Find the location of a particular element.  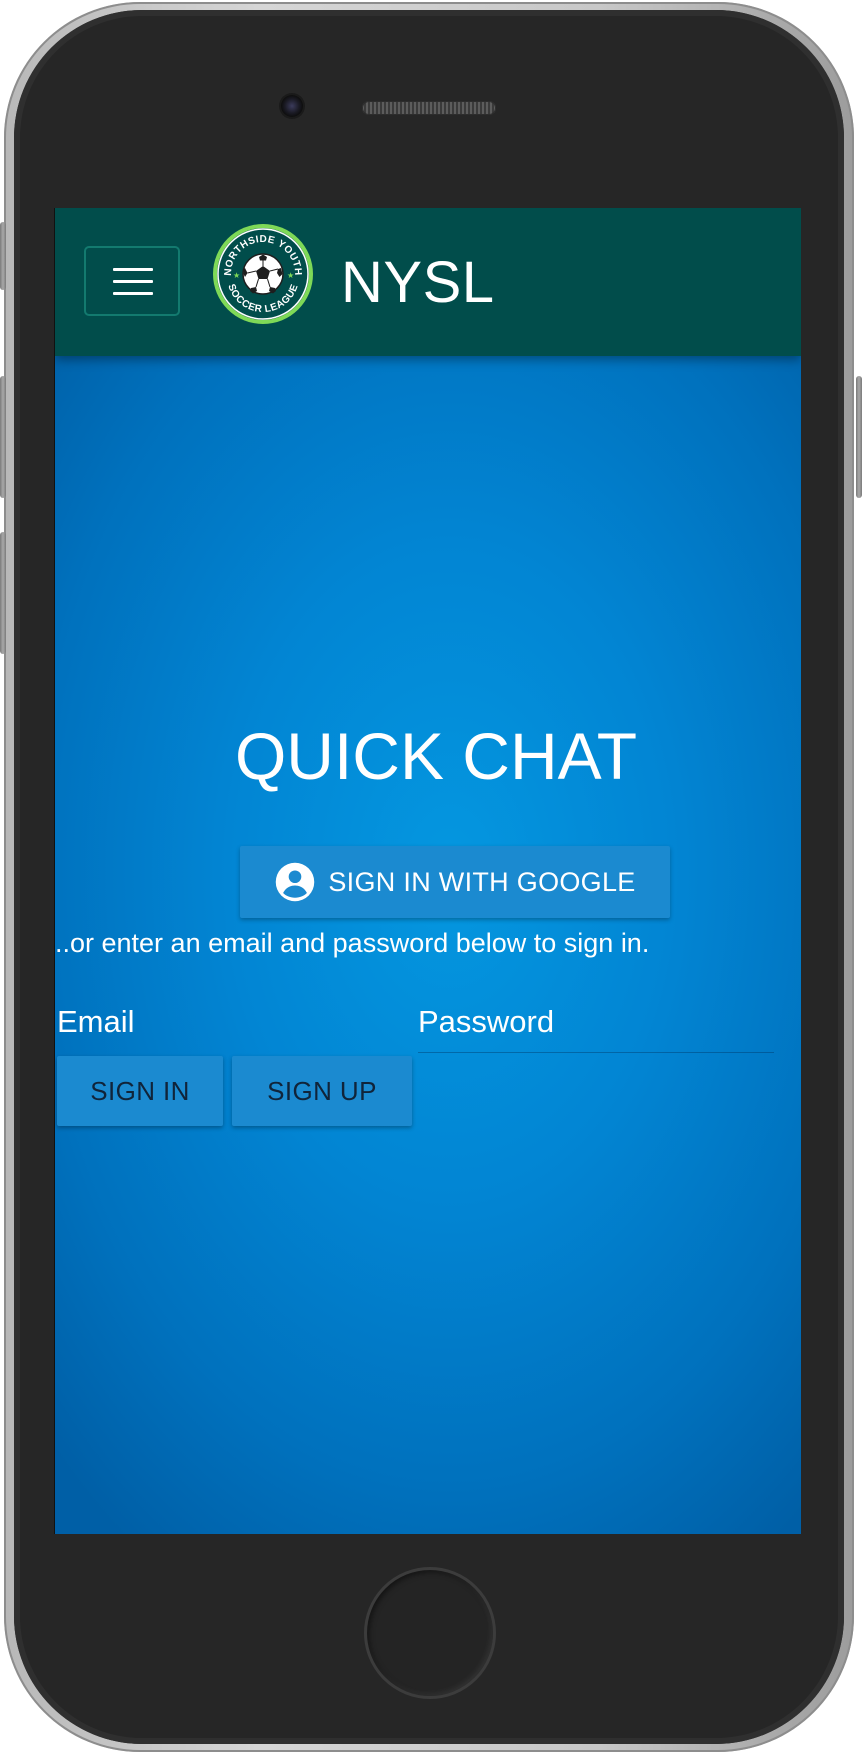

email-field: Email is located at coordinates (96, 1022).